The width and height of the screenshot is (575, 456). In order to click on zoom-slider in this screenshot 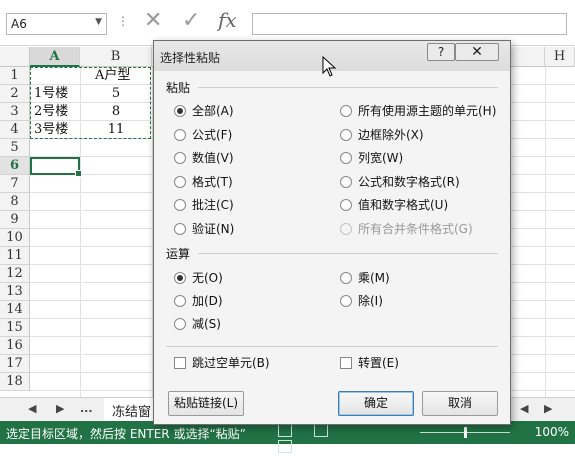, I will do `click(465, 432)`.